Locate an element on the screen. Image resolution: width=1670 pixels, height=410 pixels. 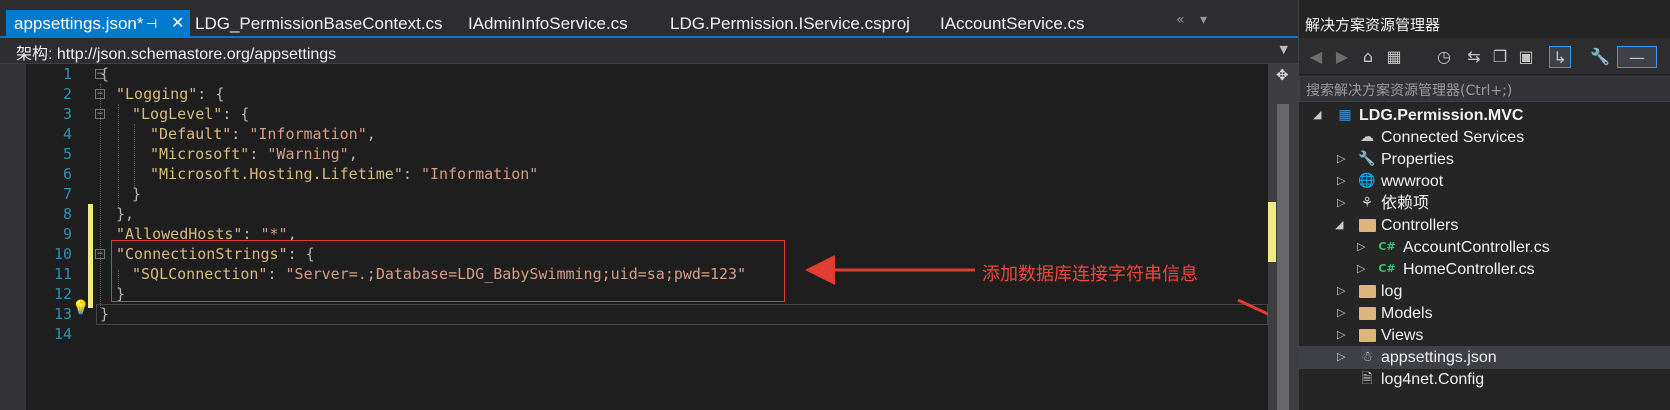
back-icon: ◀ is located at coordinates (1316, 57).